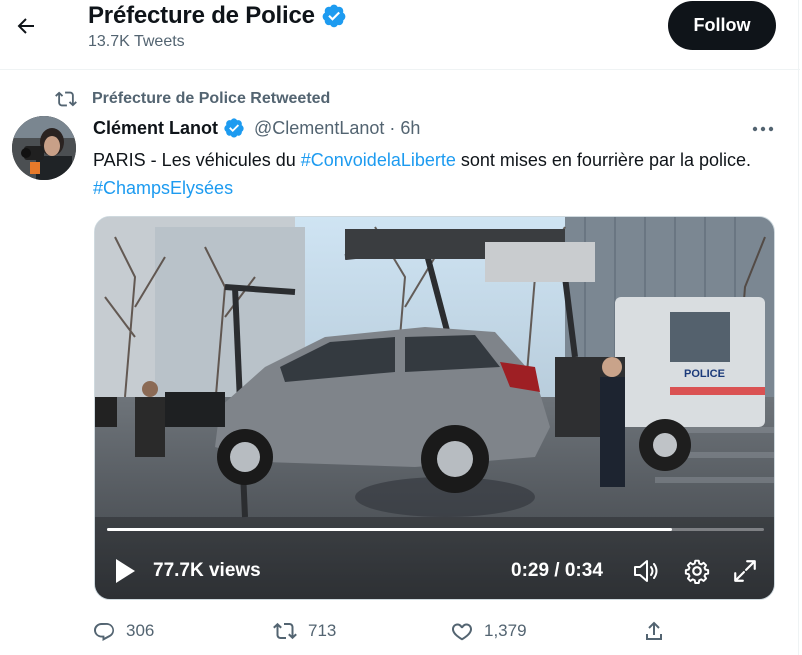 Image resolution: width=802 pixels, height=655 pixels. I want to click on gear-icon, so click(697, 571).